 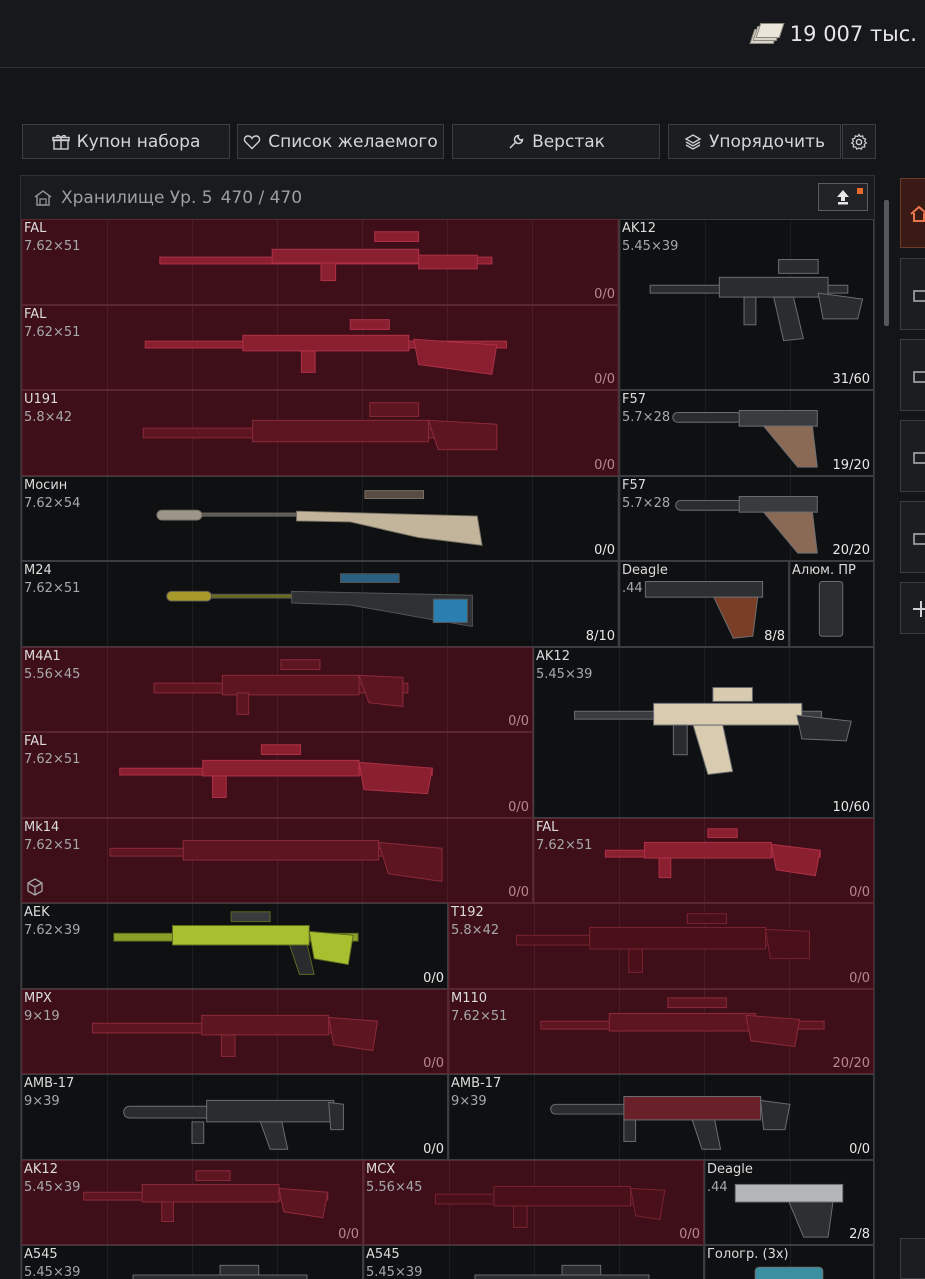 I want to click on side-tab-bottom, so click(x=912, y=1258).